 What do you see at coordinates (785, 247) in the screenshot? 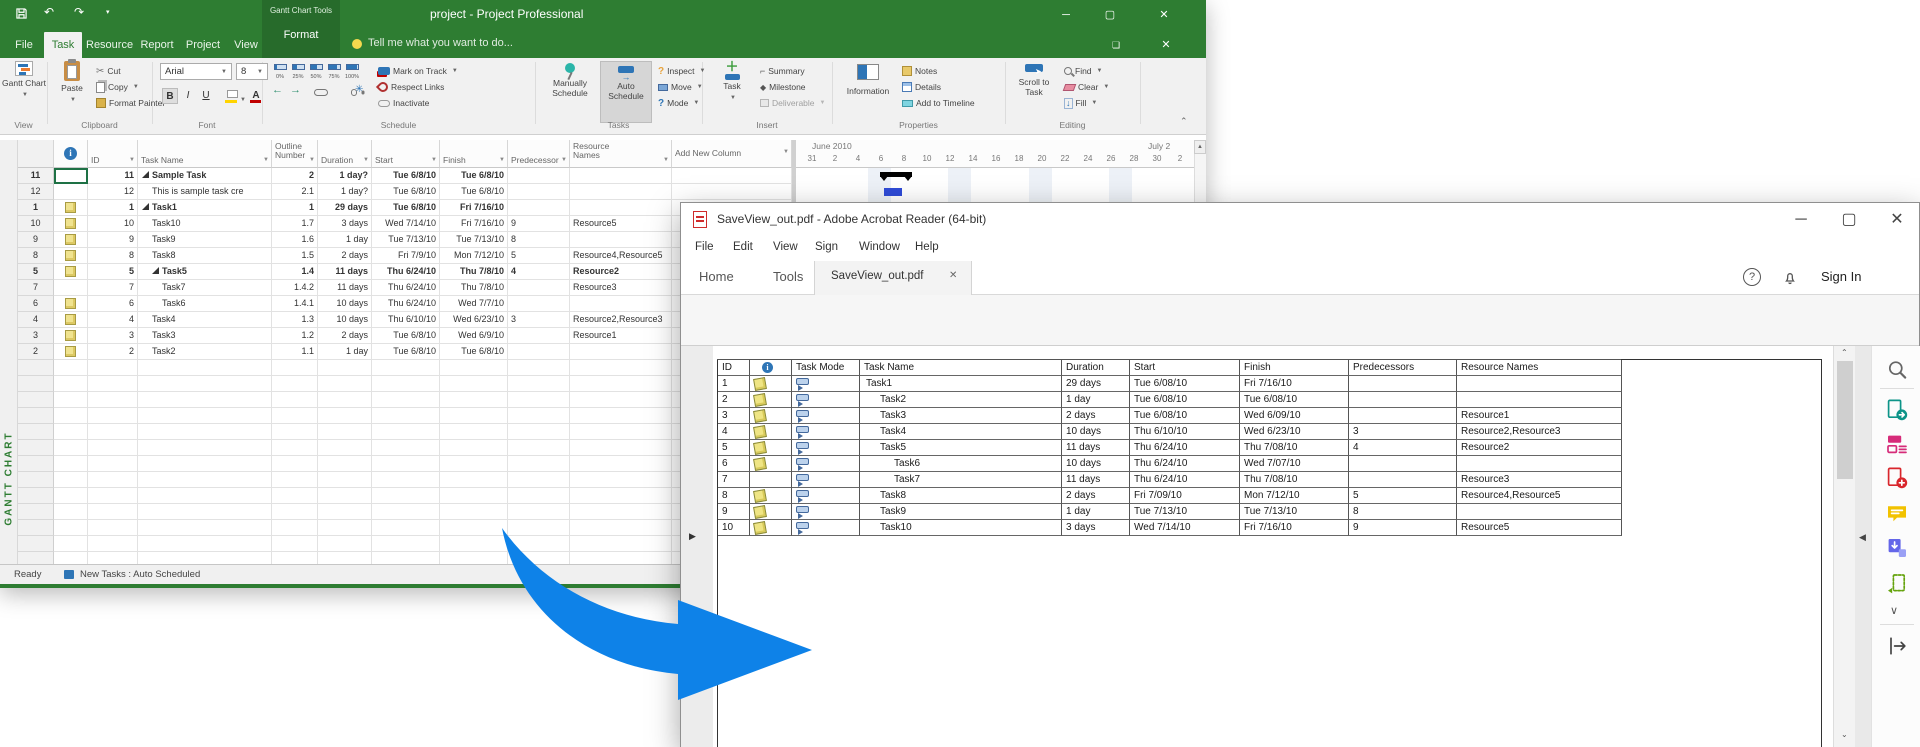
I see `menu-view: View` at bounding box center [785, 247].